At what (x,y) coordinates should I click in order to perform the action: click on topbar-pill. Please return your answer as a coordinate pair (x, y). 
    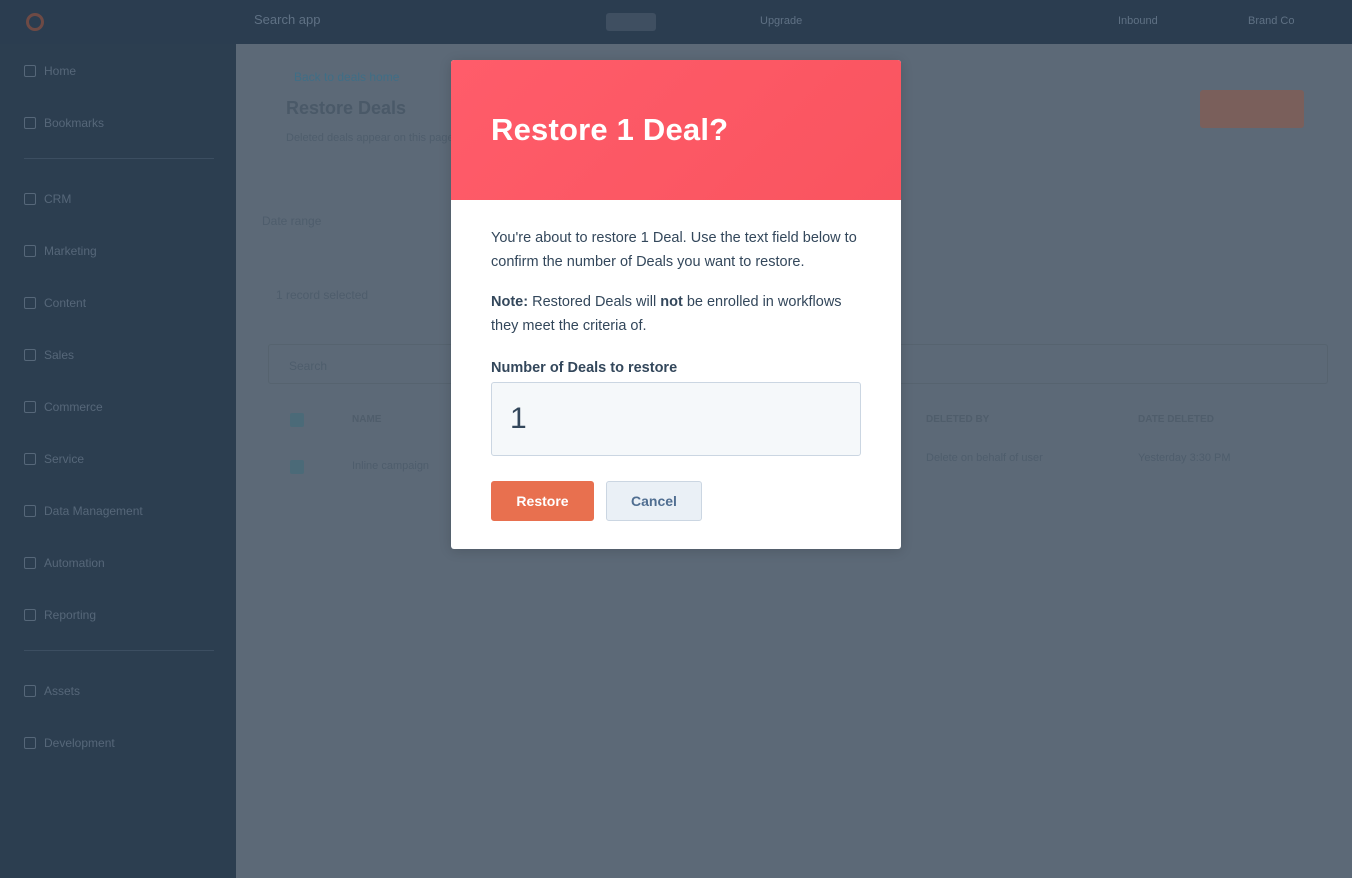
    Looking at the image, I should click on (631, 22).